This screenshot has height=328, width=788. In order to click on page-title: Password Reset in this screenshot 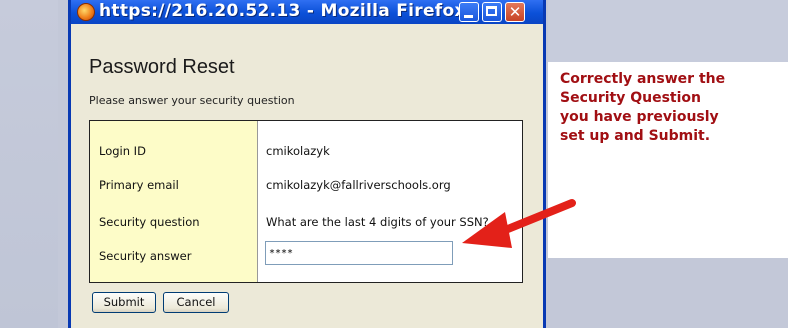, I will do `click(162, 67)`.